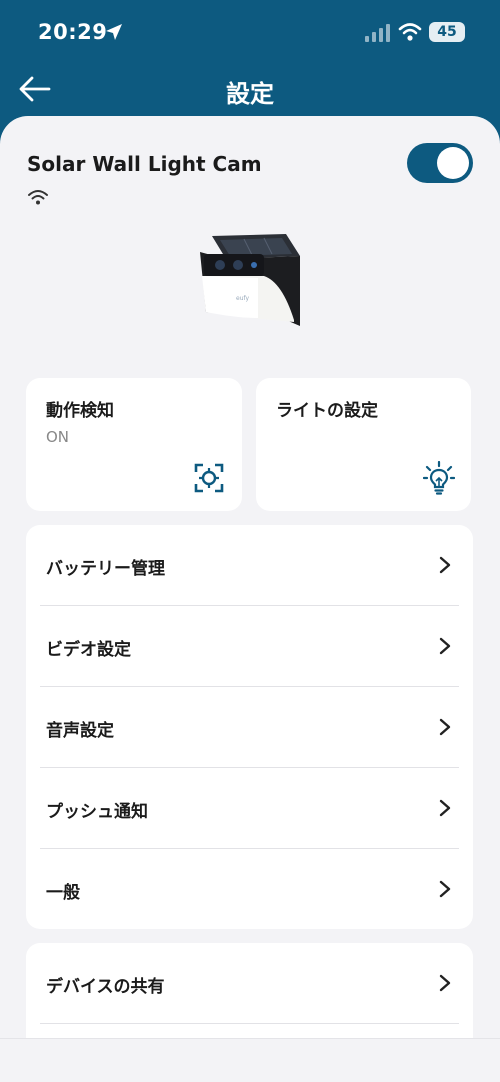  I want to click on motion-detection-card: 動作検知 ON, so click(134, 444).